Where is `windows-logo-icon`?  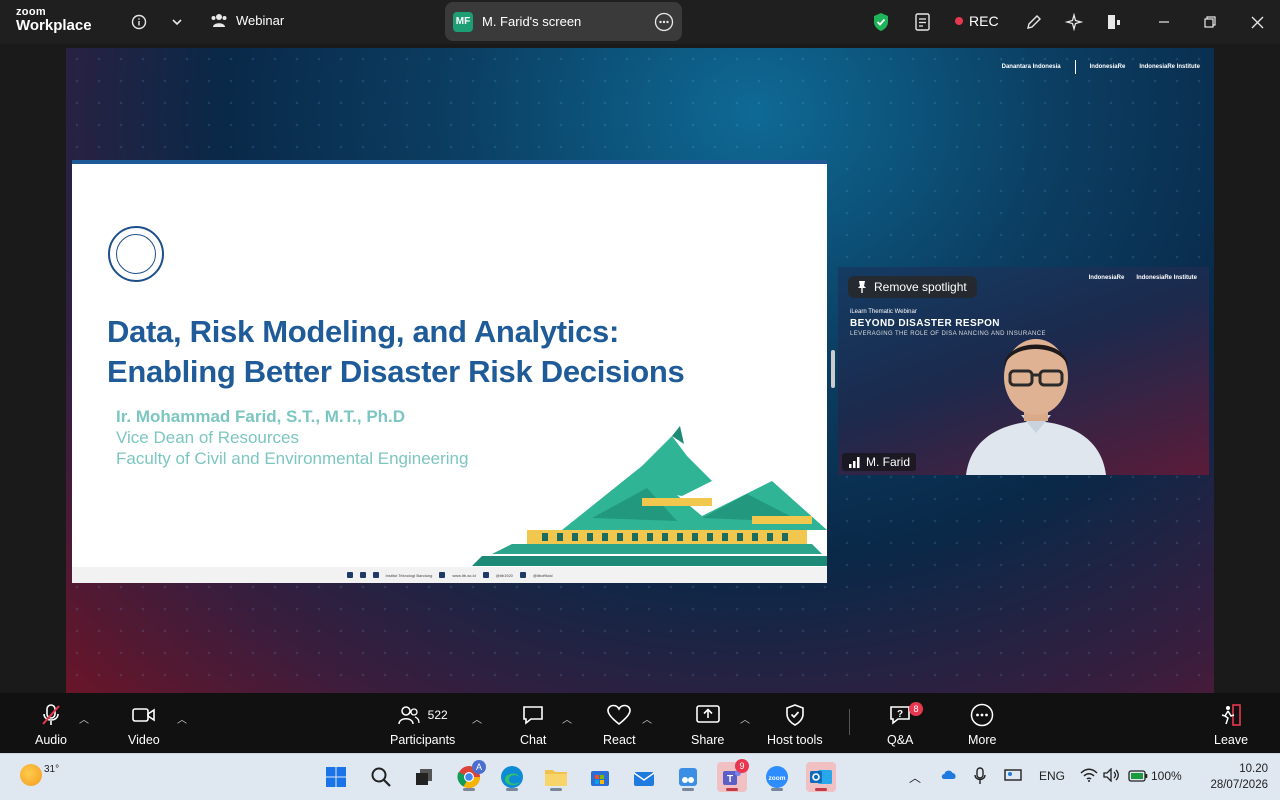 windows-logo-icon is located at coordinates (336, 777).